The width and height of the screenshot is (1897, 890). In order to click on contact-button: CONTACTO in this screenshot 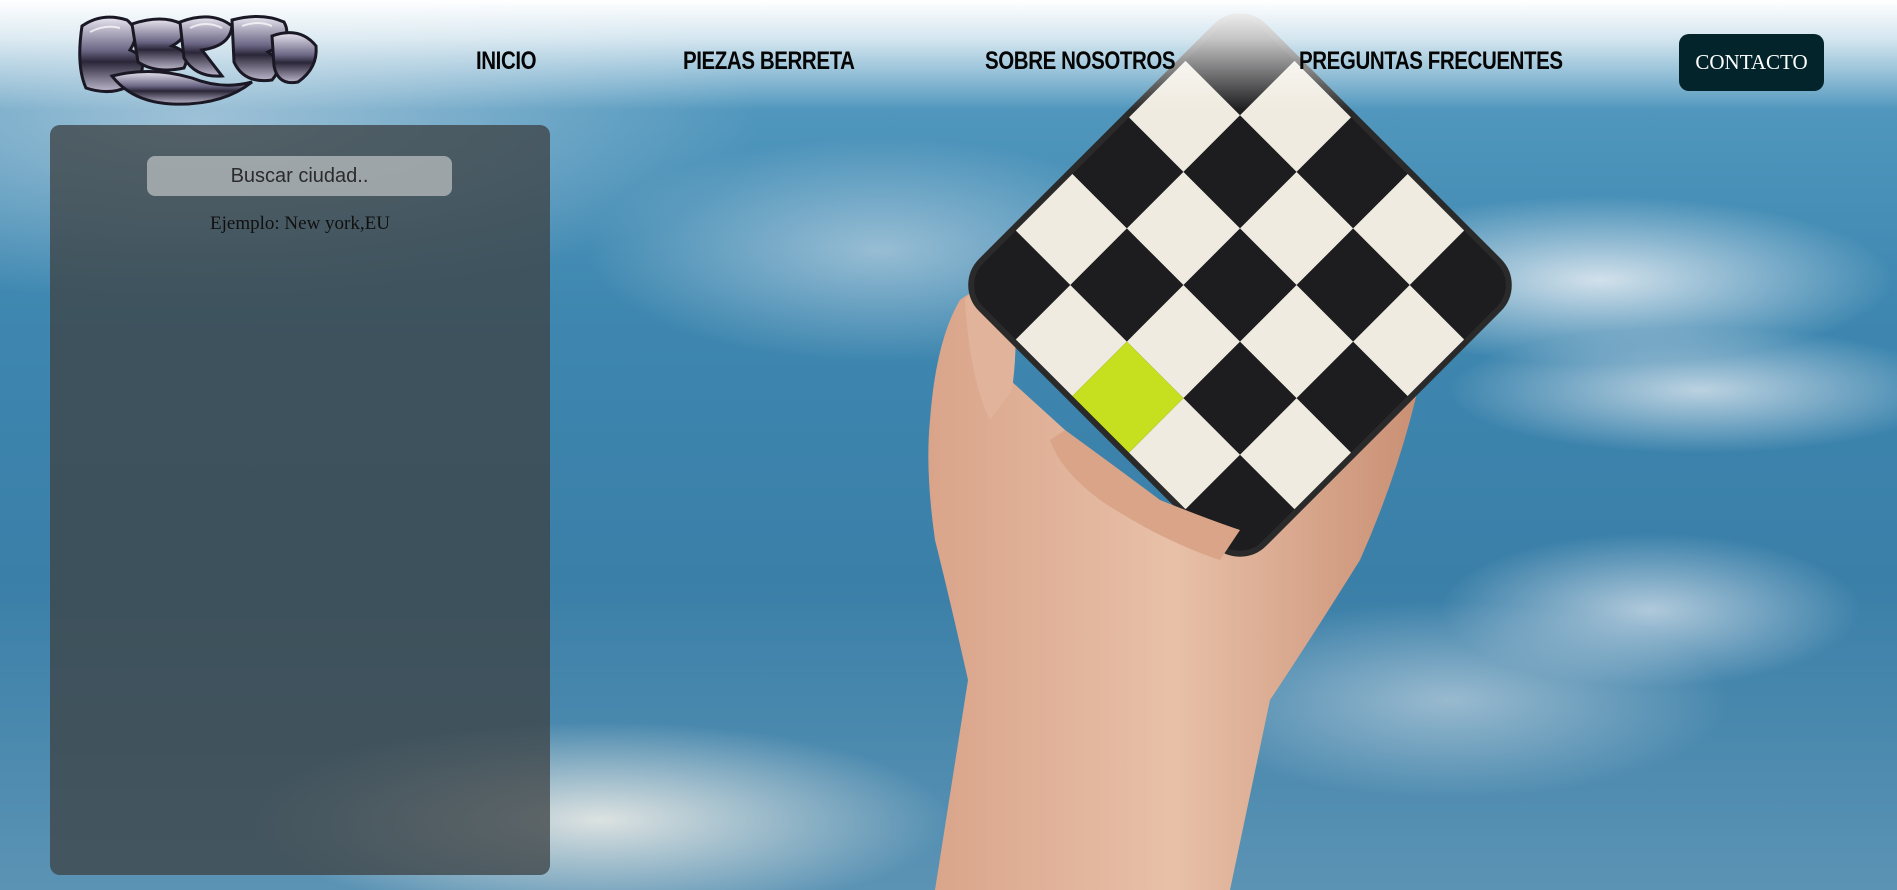, I will do `click(1751, 62)`.